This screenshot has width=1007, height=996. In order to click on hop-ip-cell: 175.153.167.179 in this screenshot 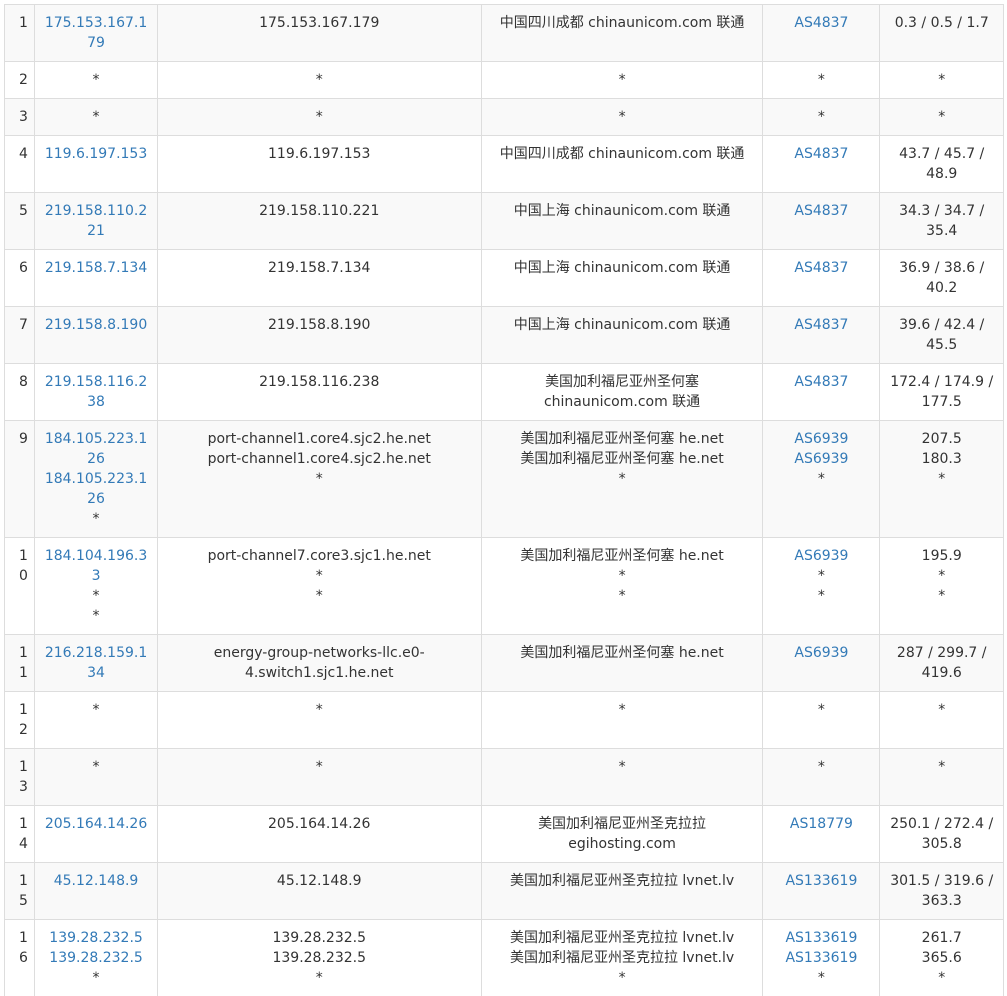, I will do `click(96, 33)`.